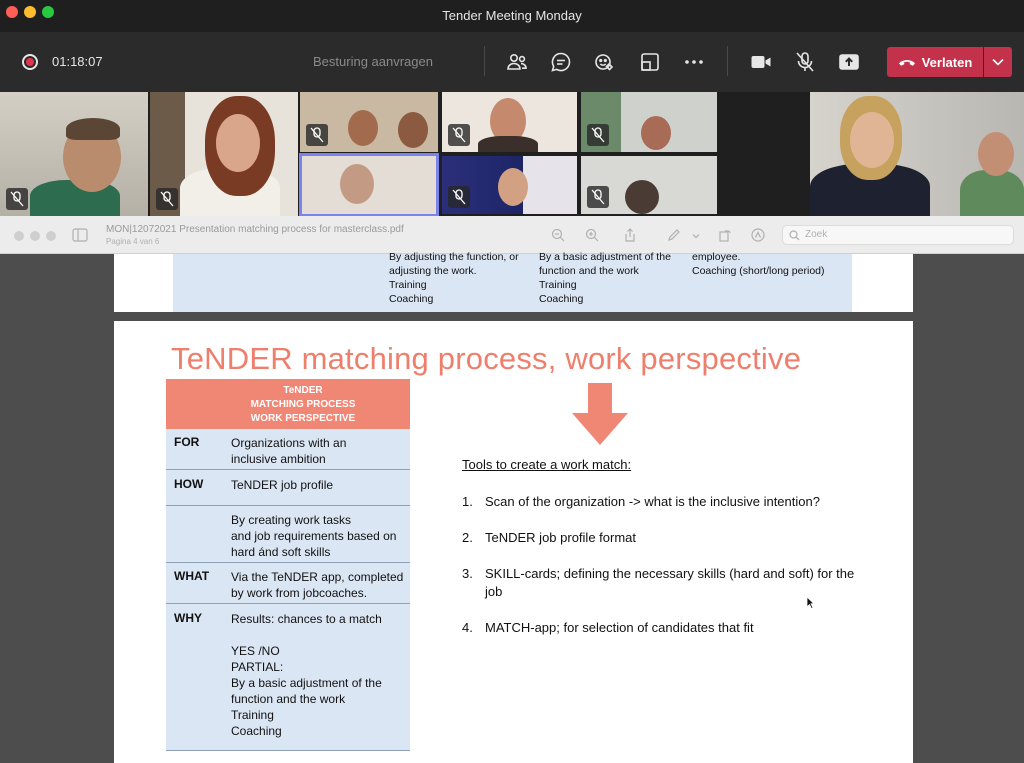 The height and width of the screenshot is (763, 1024). What do you see at coordinates (559, 236) in the screenshot?
I see `zoom-out-icon` at bounding box center [559, 236].